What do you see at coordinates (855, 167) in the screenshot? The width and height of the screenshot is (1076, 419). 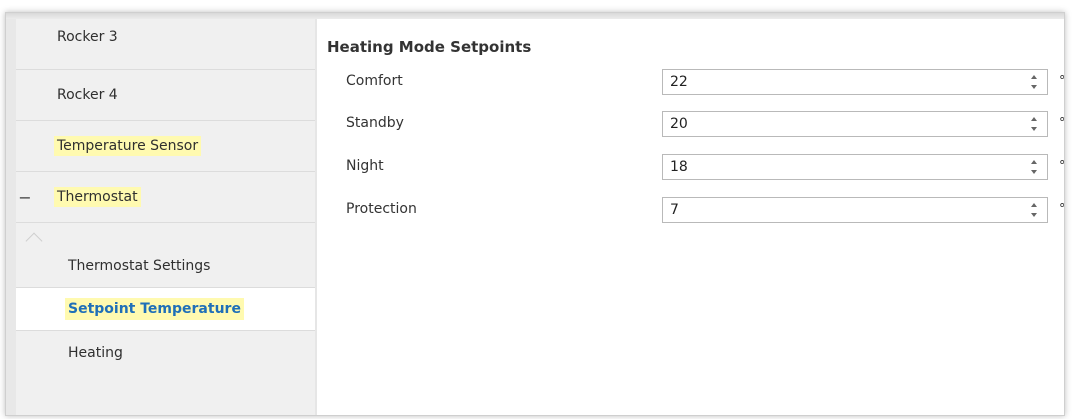 I see `night-spinbox: 18` at bounding box center [855, 167].